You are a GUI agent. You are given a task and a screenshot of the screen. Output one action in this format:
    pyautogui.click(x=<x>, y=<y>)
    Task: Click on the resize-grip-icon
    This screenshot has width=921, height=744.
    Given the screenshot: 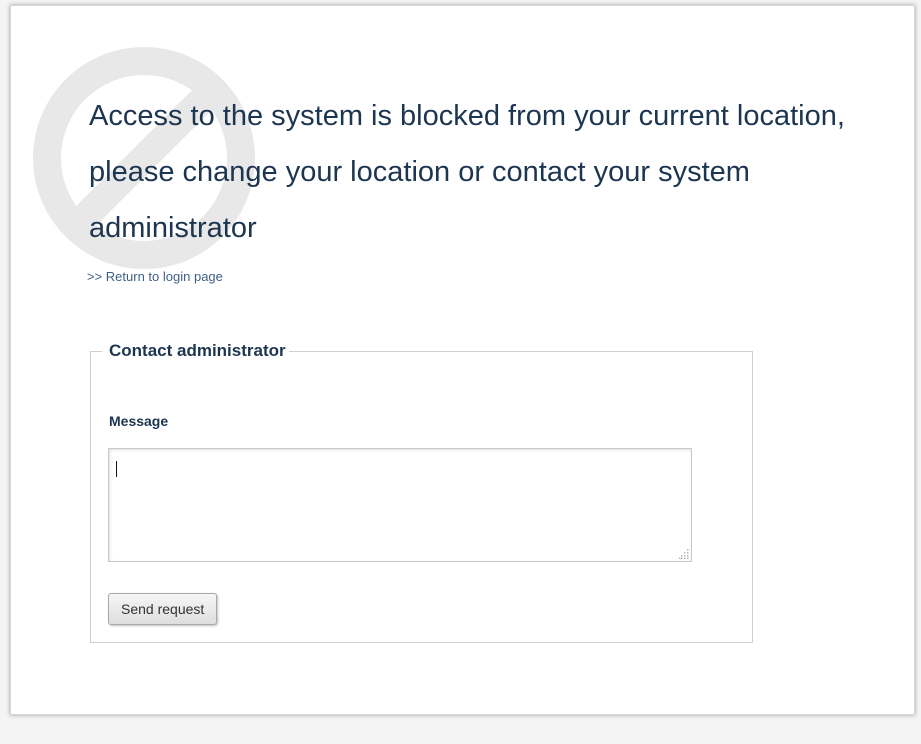 What is the action you would take?
    pyautogui.click(x=684, y=554)
    